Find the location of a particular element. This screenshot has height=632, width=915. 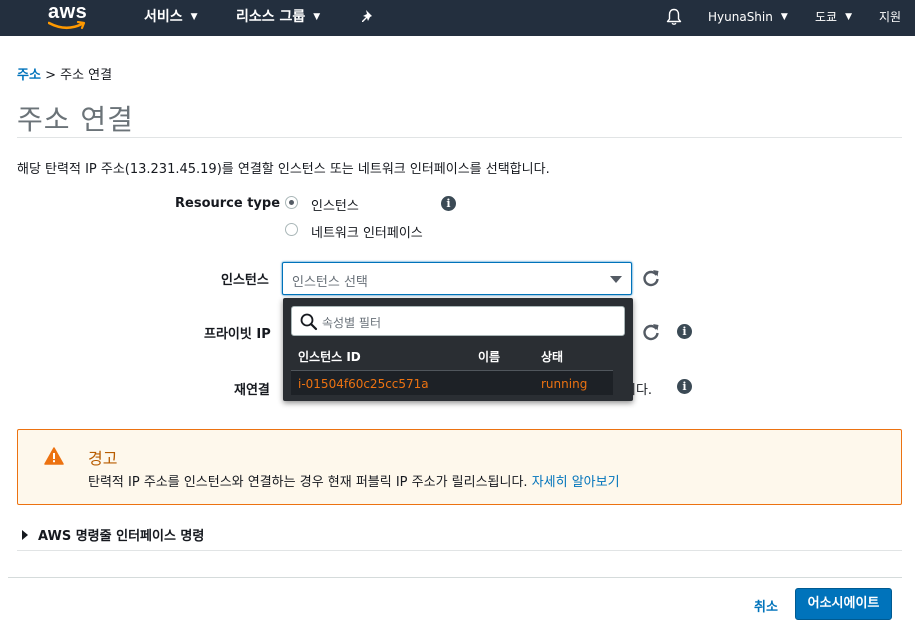

breadcrumb: 주소 > 주소 연결 is located at coordinates (64, 73).